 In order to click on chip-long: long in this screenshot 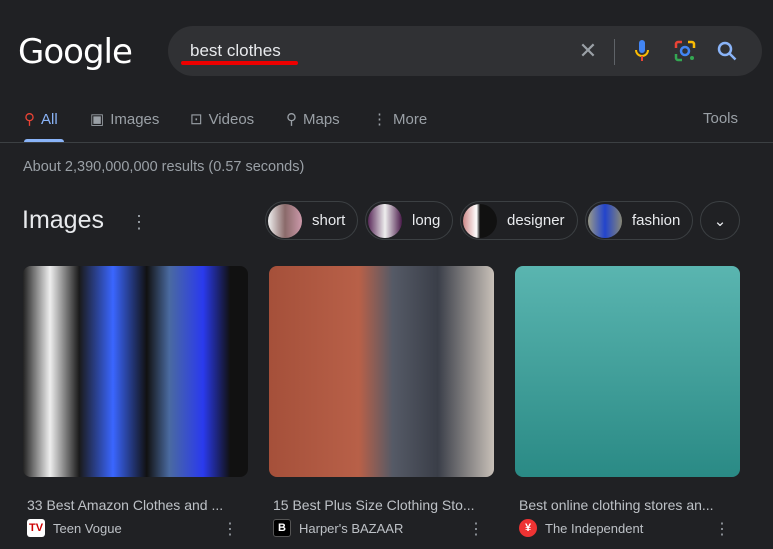, I will do `click(409, 220)`.